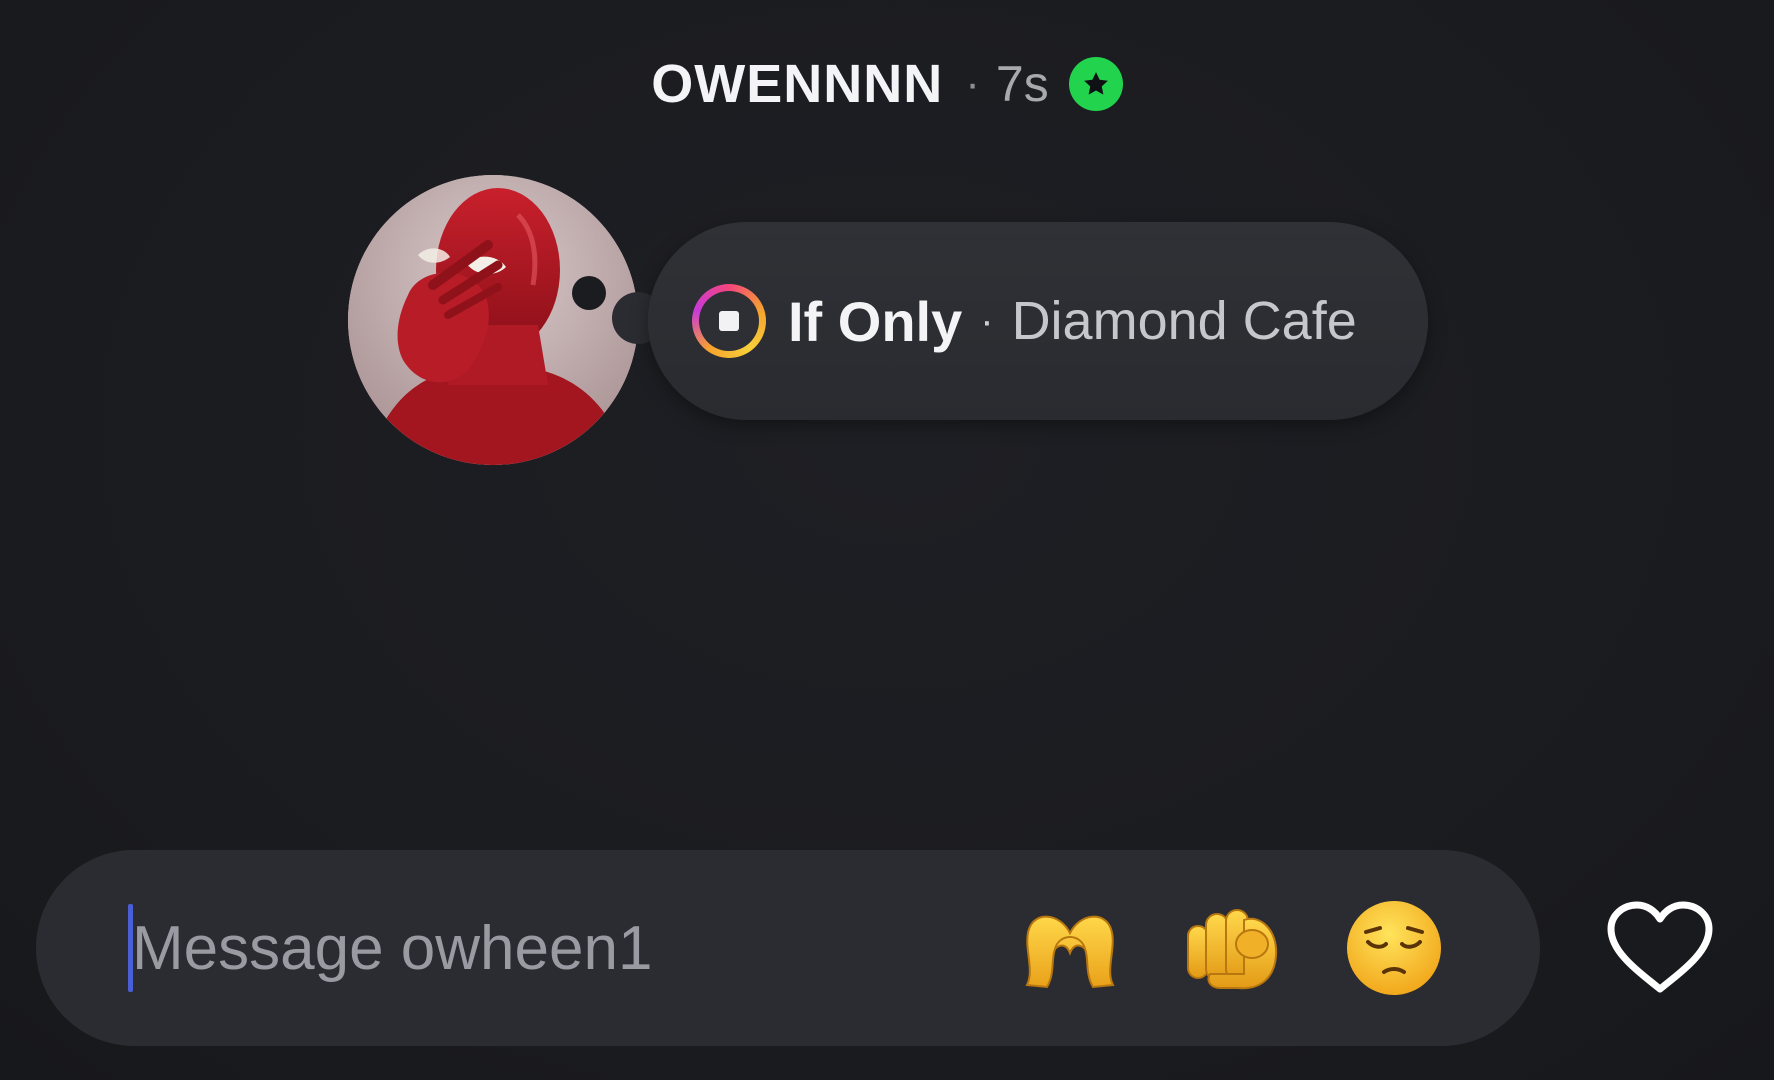  Describe the element at coordinates (797, 84) in the screenshot. I see `username: OWENNNN` at that location.